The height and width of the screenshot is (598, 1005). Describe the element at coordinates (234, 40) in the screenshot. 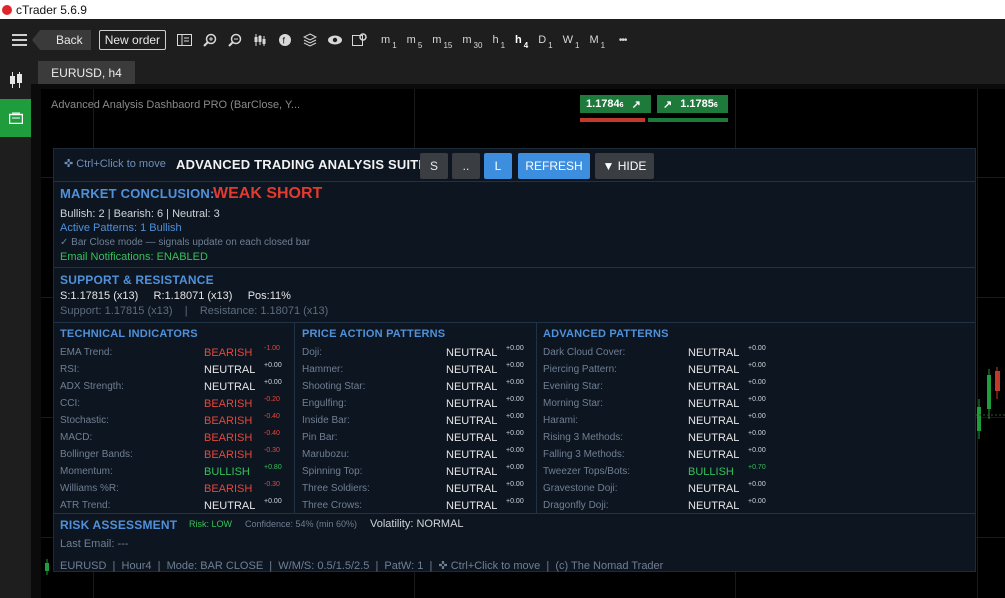

I see `zoom-out-icon` at that location.